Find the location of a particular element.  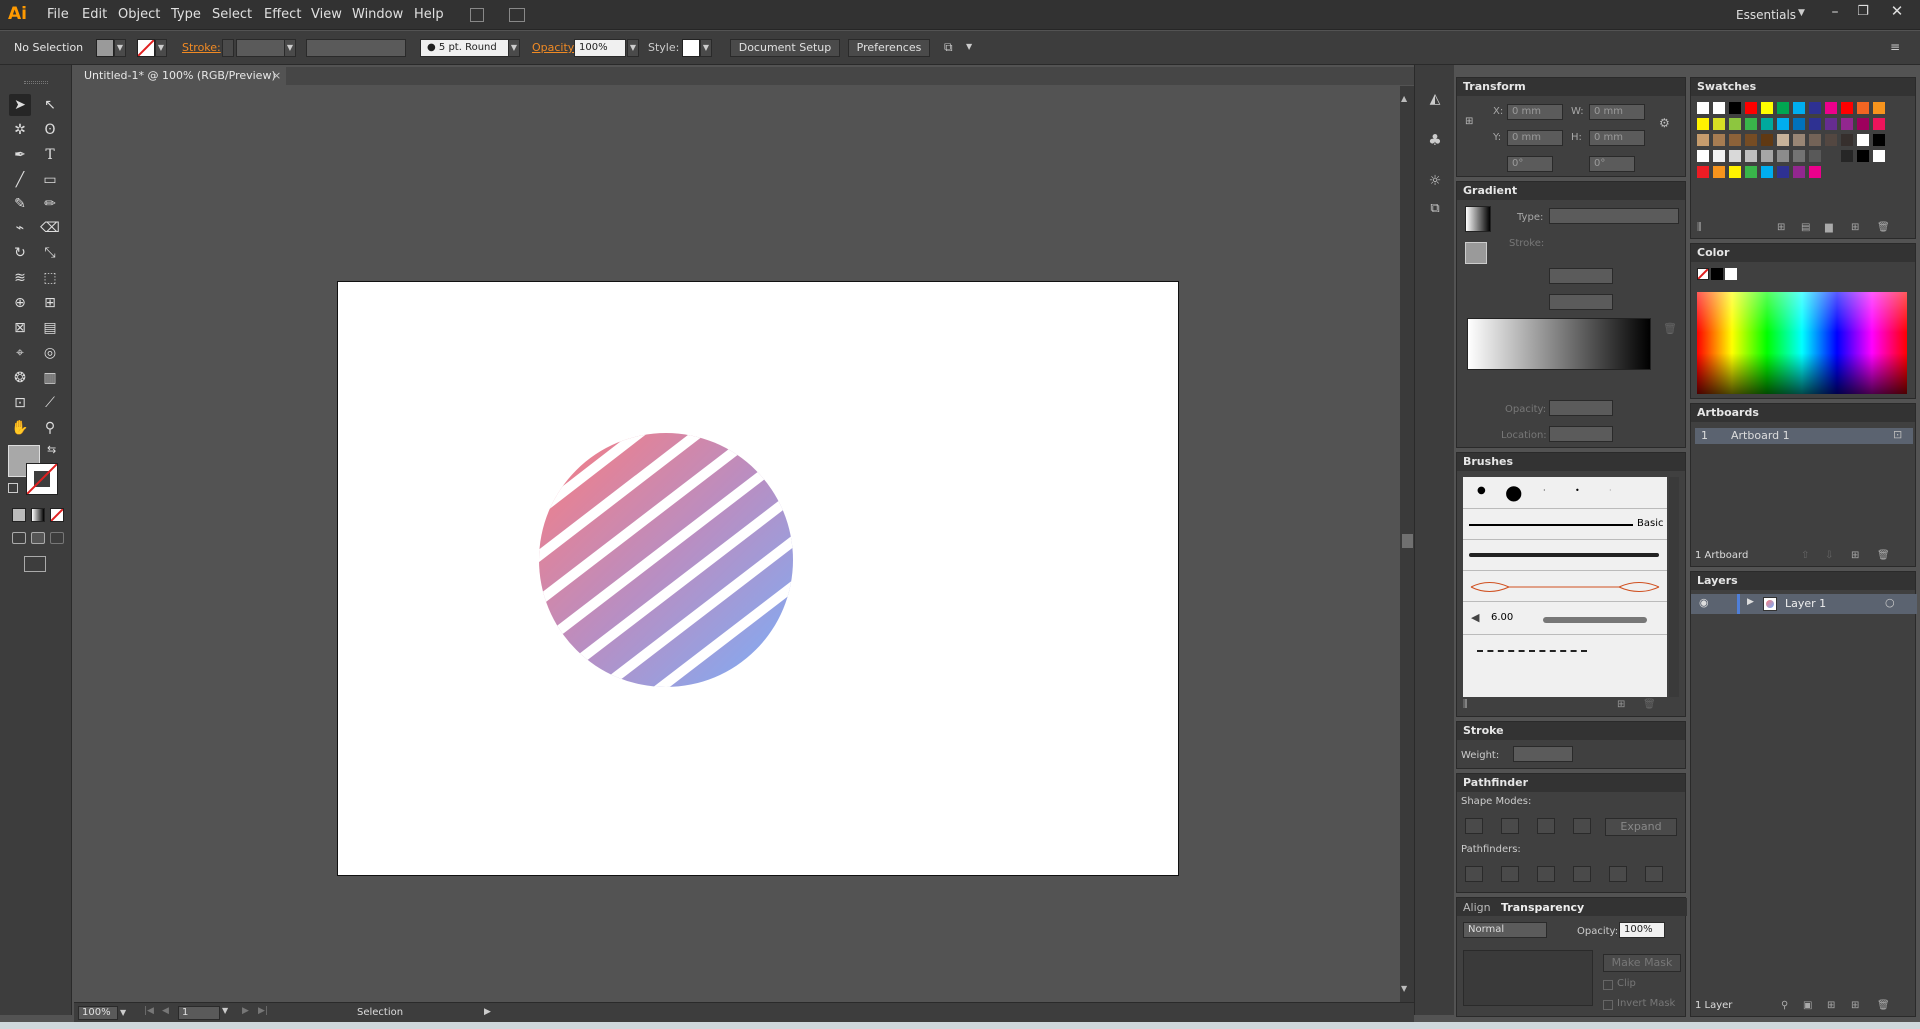

swatch-kind-icon: ⊞ is located at coordinates (1781, 227).